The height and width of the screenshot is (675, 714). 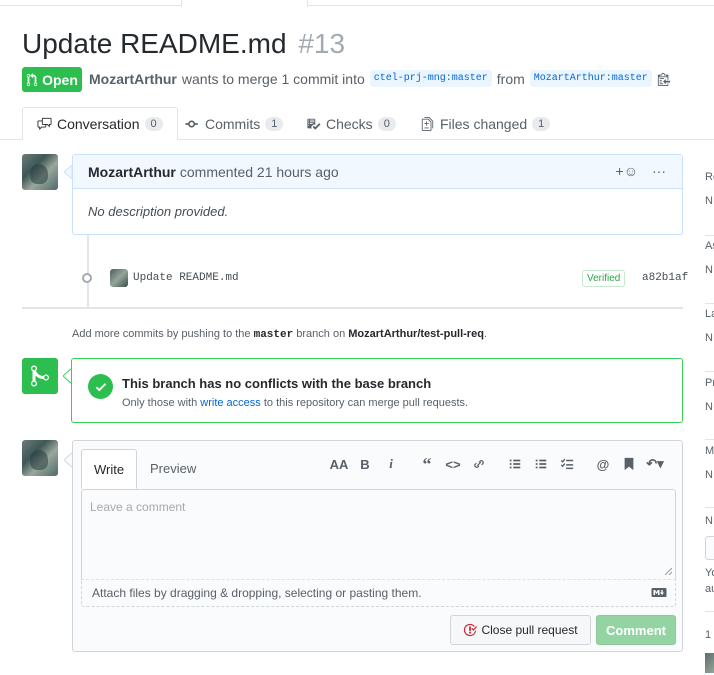 I want to click on tab-files-changed: Files changed 1, so click(x=485, y=123).